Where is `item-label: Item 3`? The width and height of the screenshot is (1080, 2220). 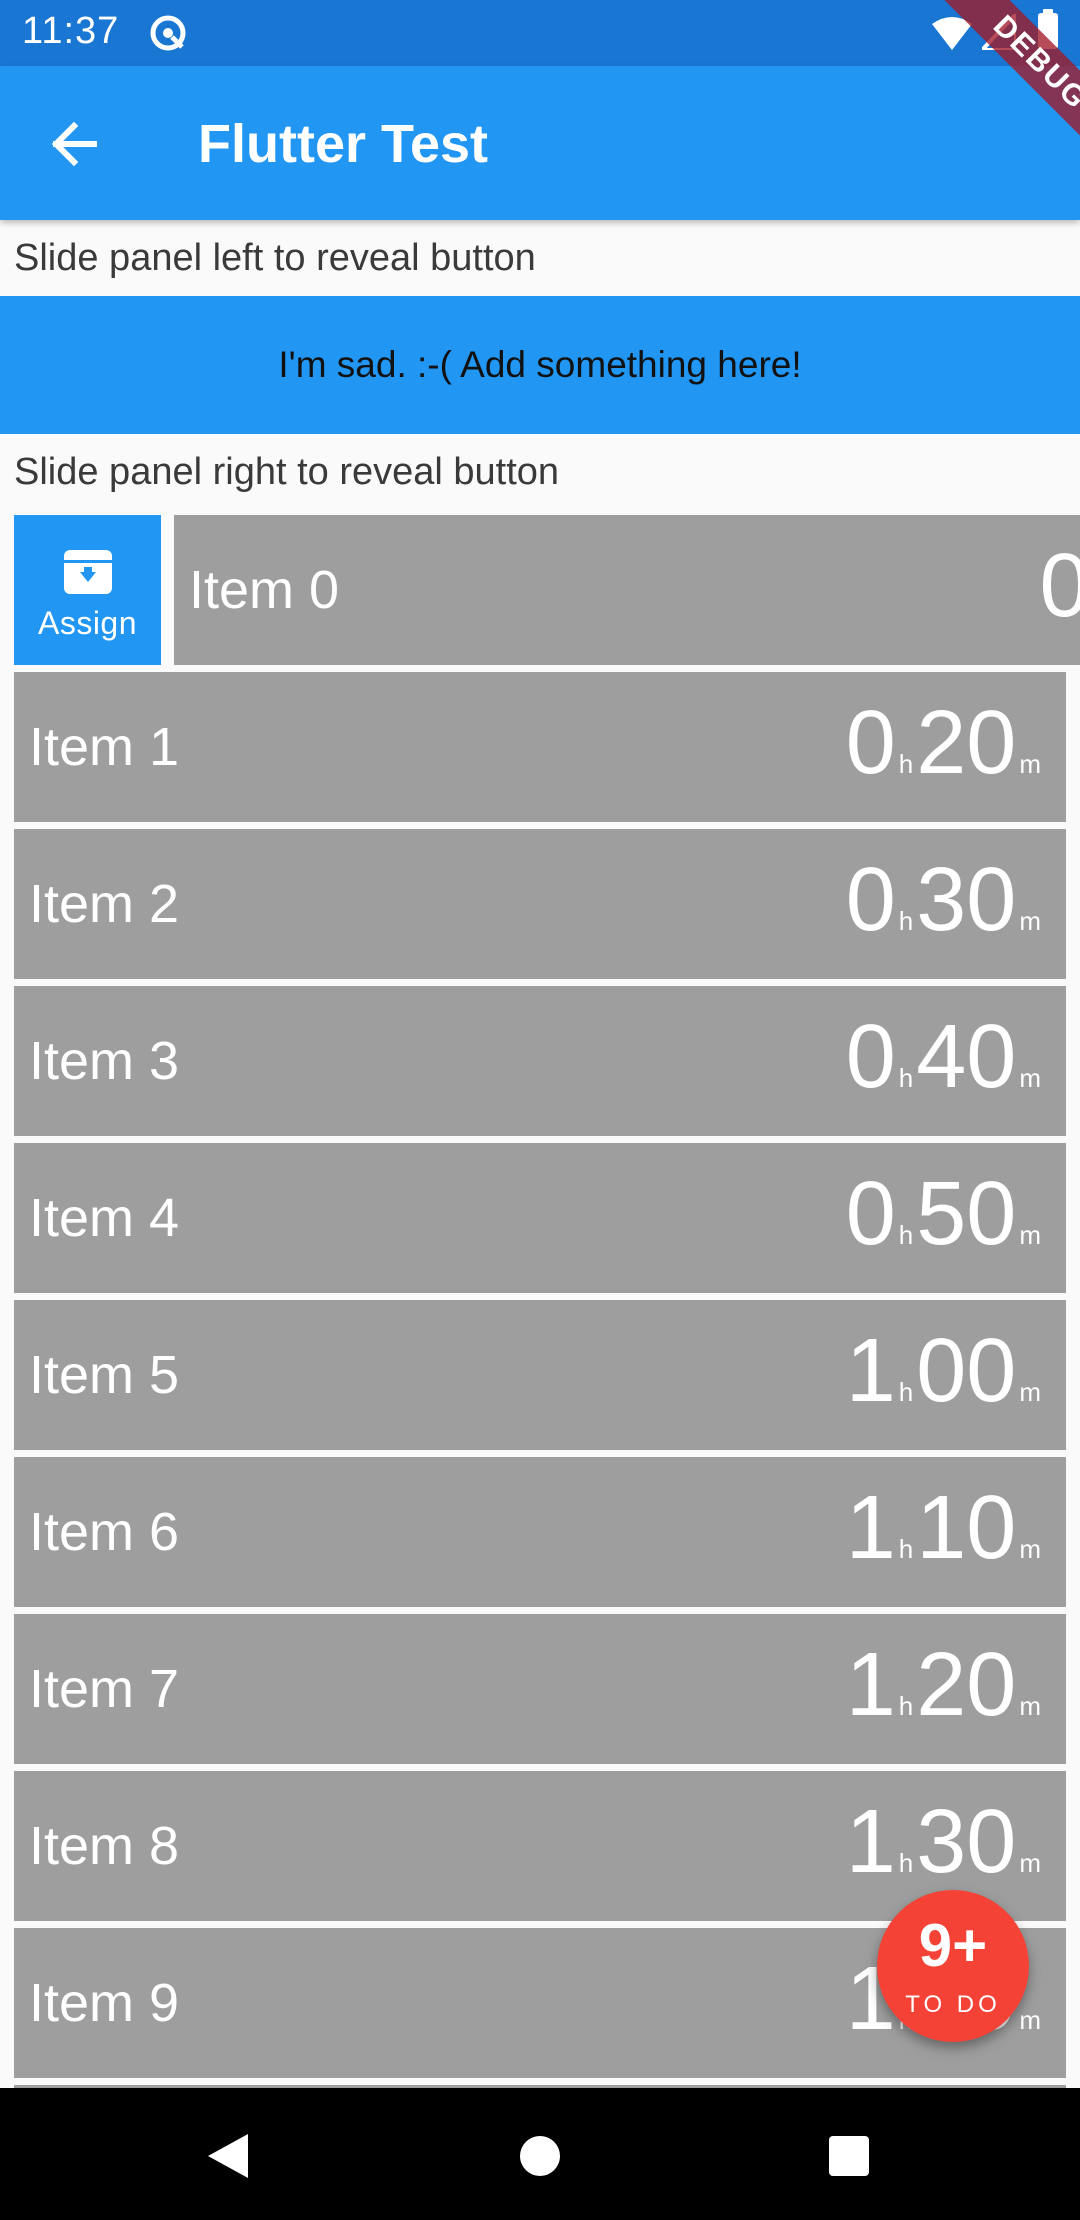 item-label: Item 3 is located at coordinates (104, 1061).